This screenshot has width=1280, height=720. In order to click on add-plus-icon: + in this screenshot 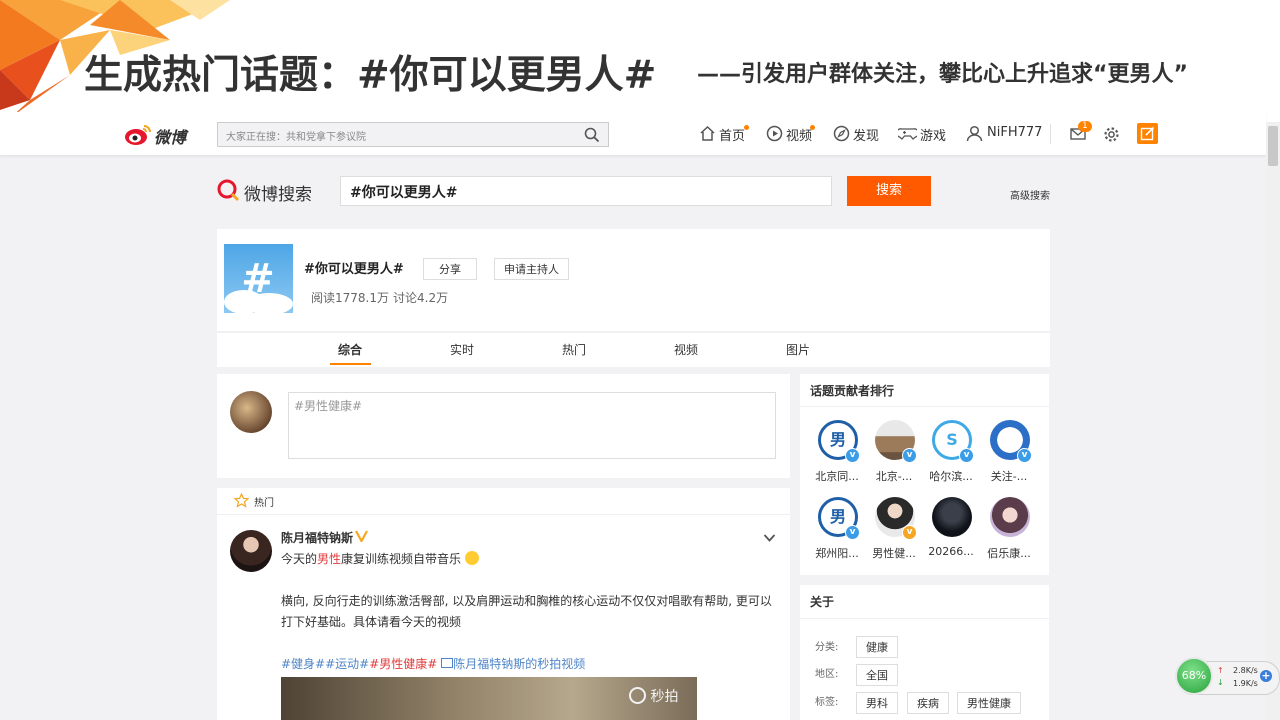, I will do `click(1266, 676)`.